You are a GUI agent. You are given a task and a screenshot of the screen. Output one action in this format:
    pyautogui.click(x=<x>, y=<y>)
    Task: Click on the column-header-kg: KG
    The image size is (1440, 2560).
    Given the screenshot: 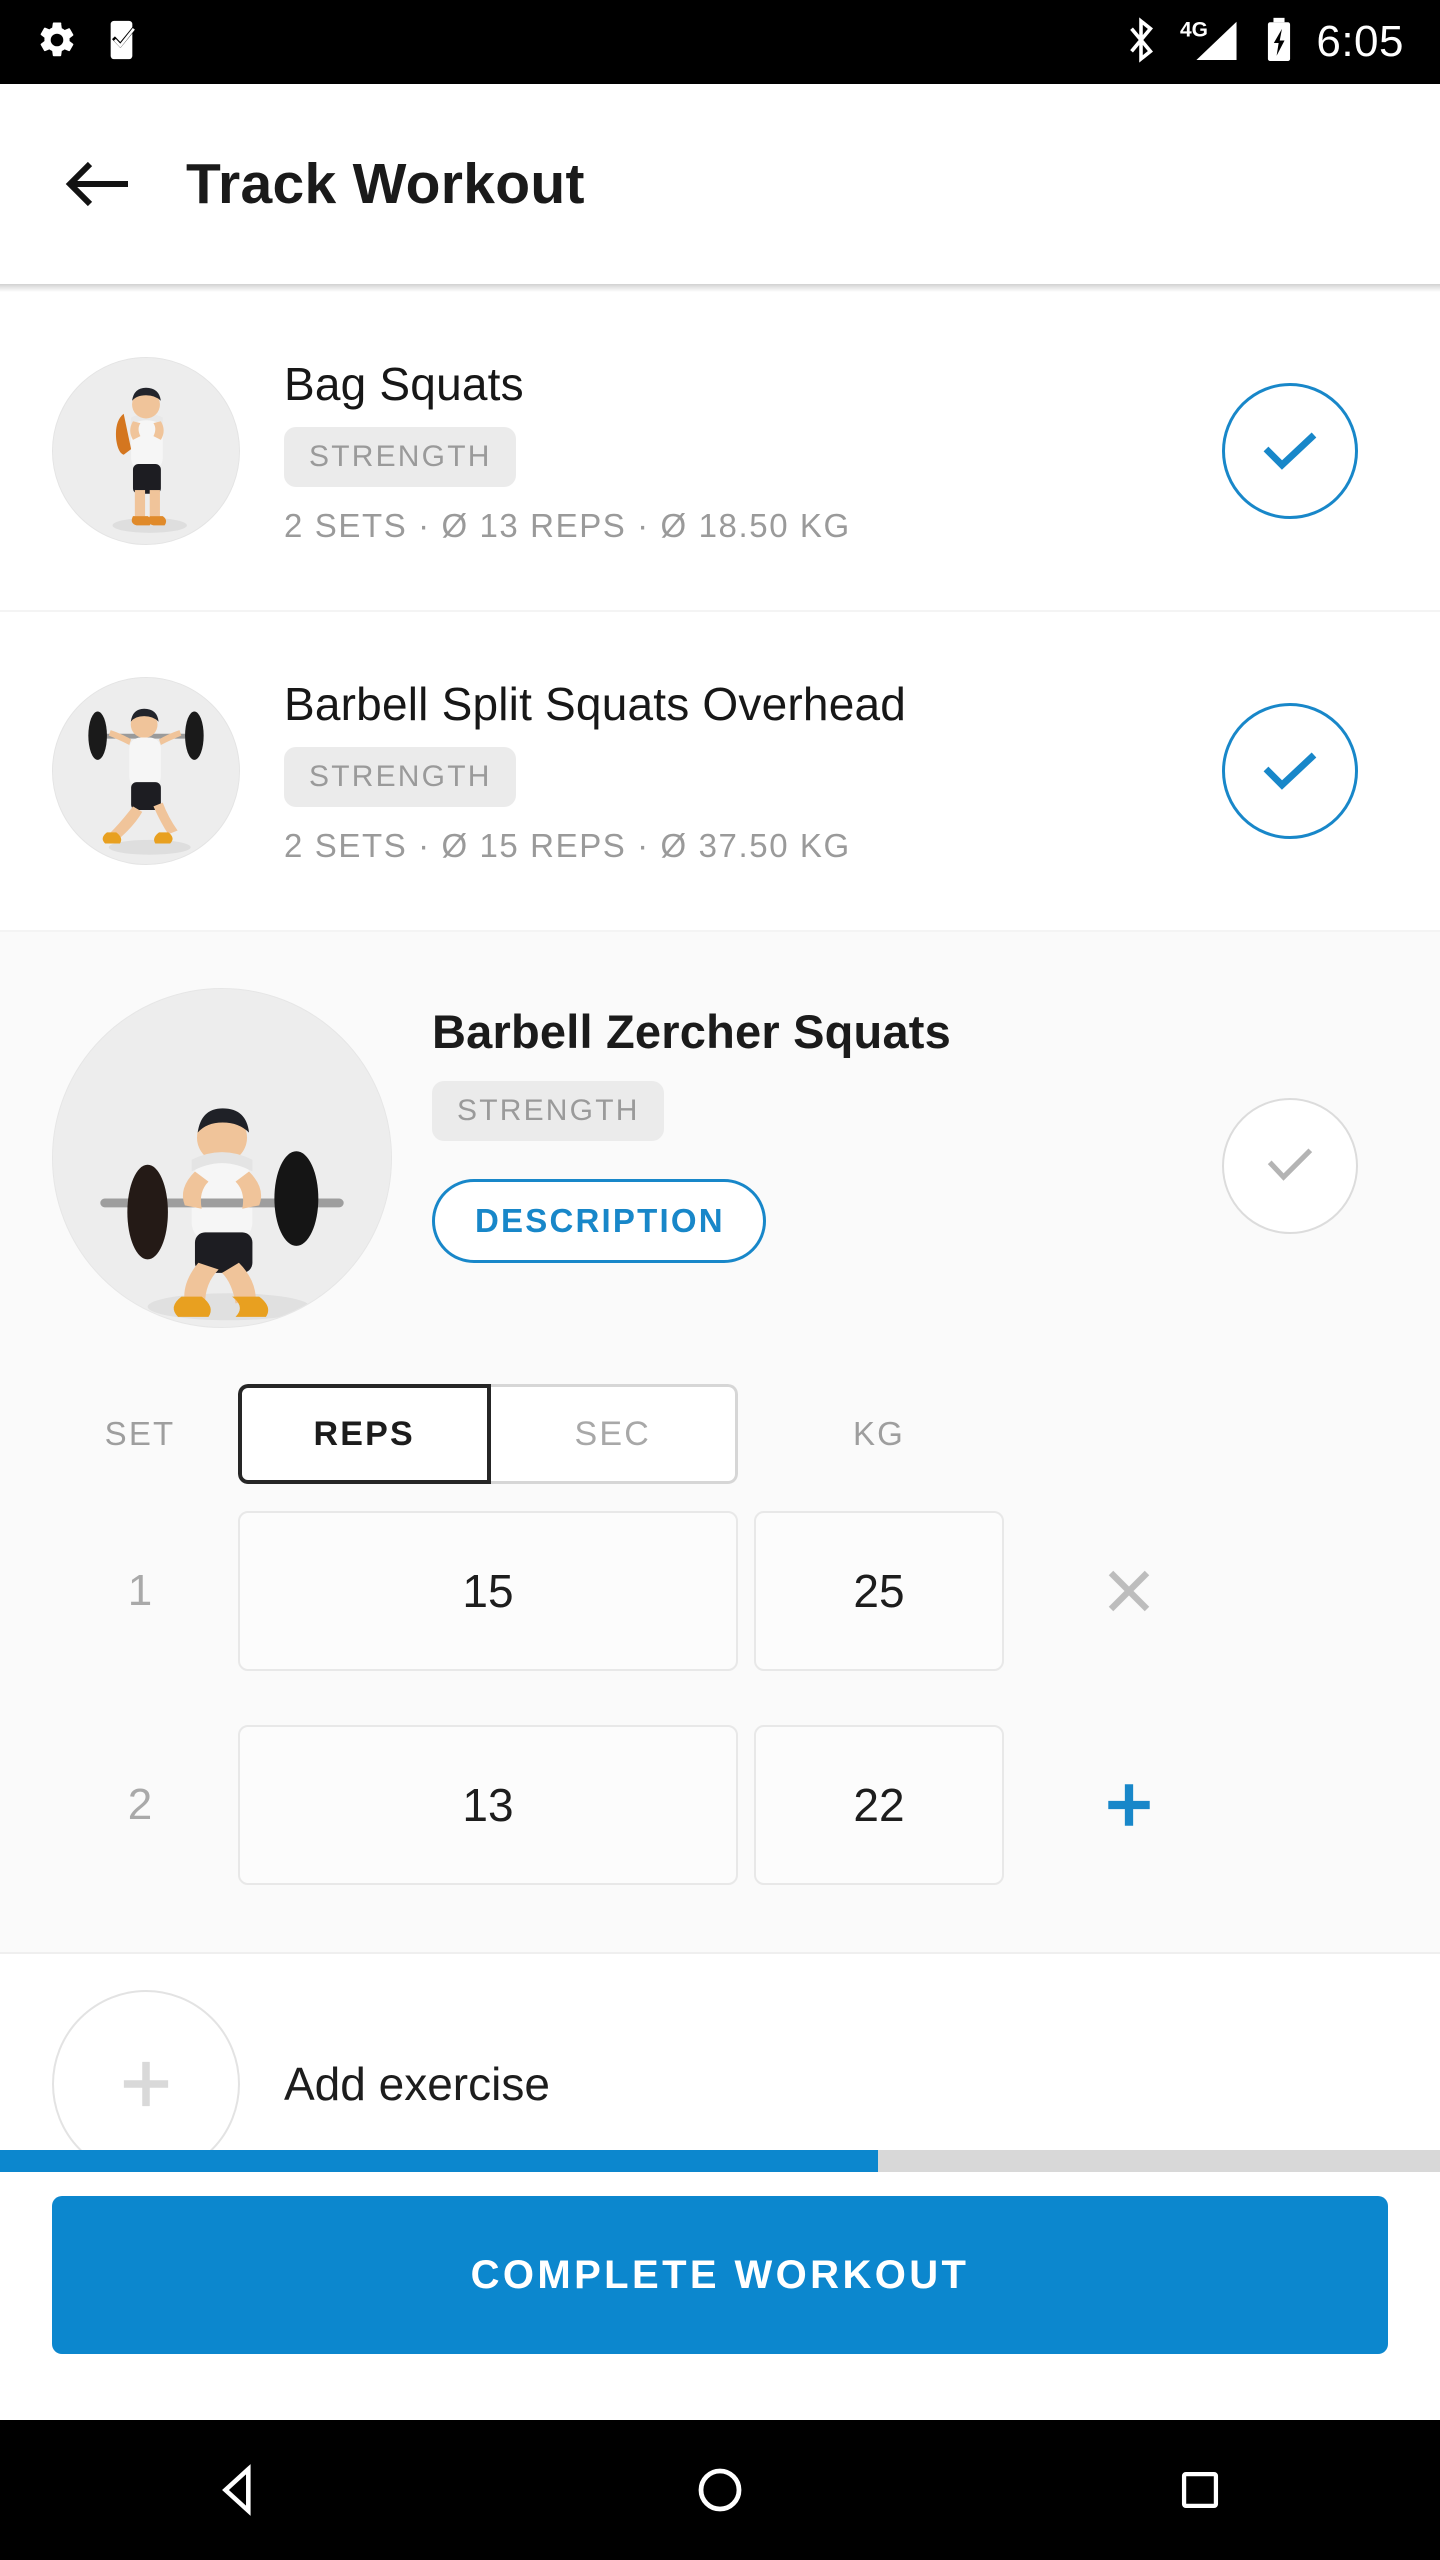 What is the action you would take?
    pyautogui.click(x=879, y=1433)
    